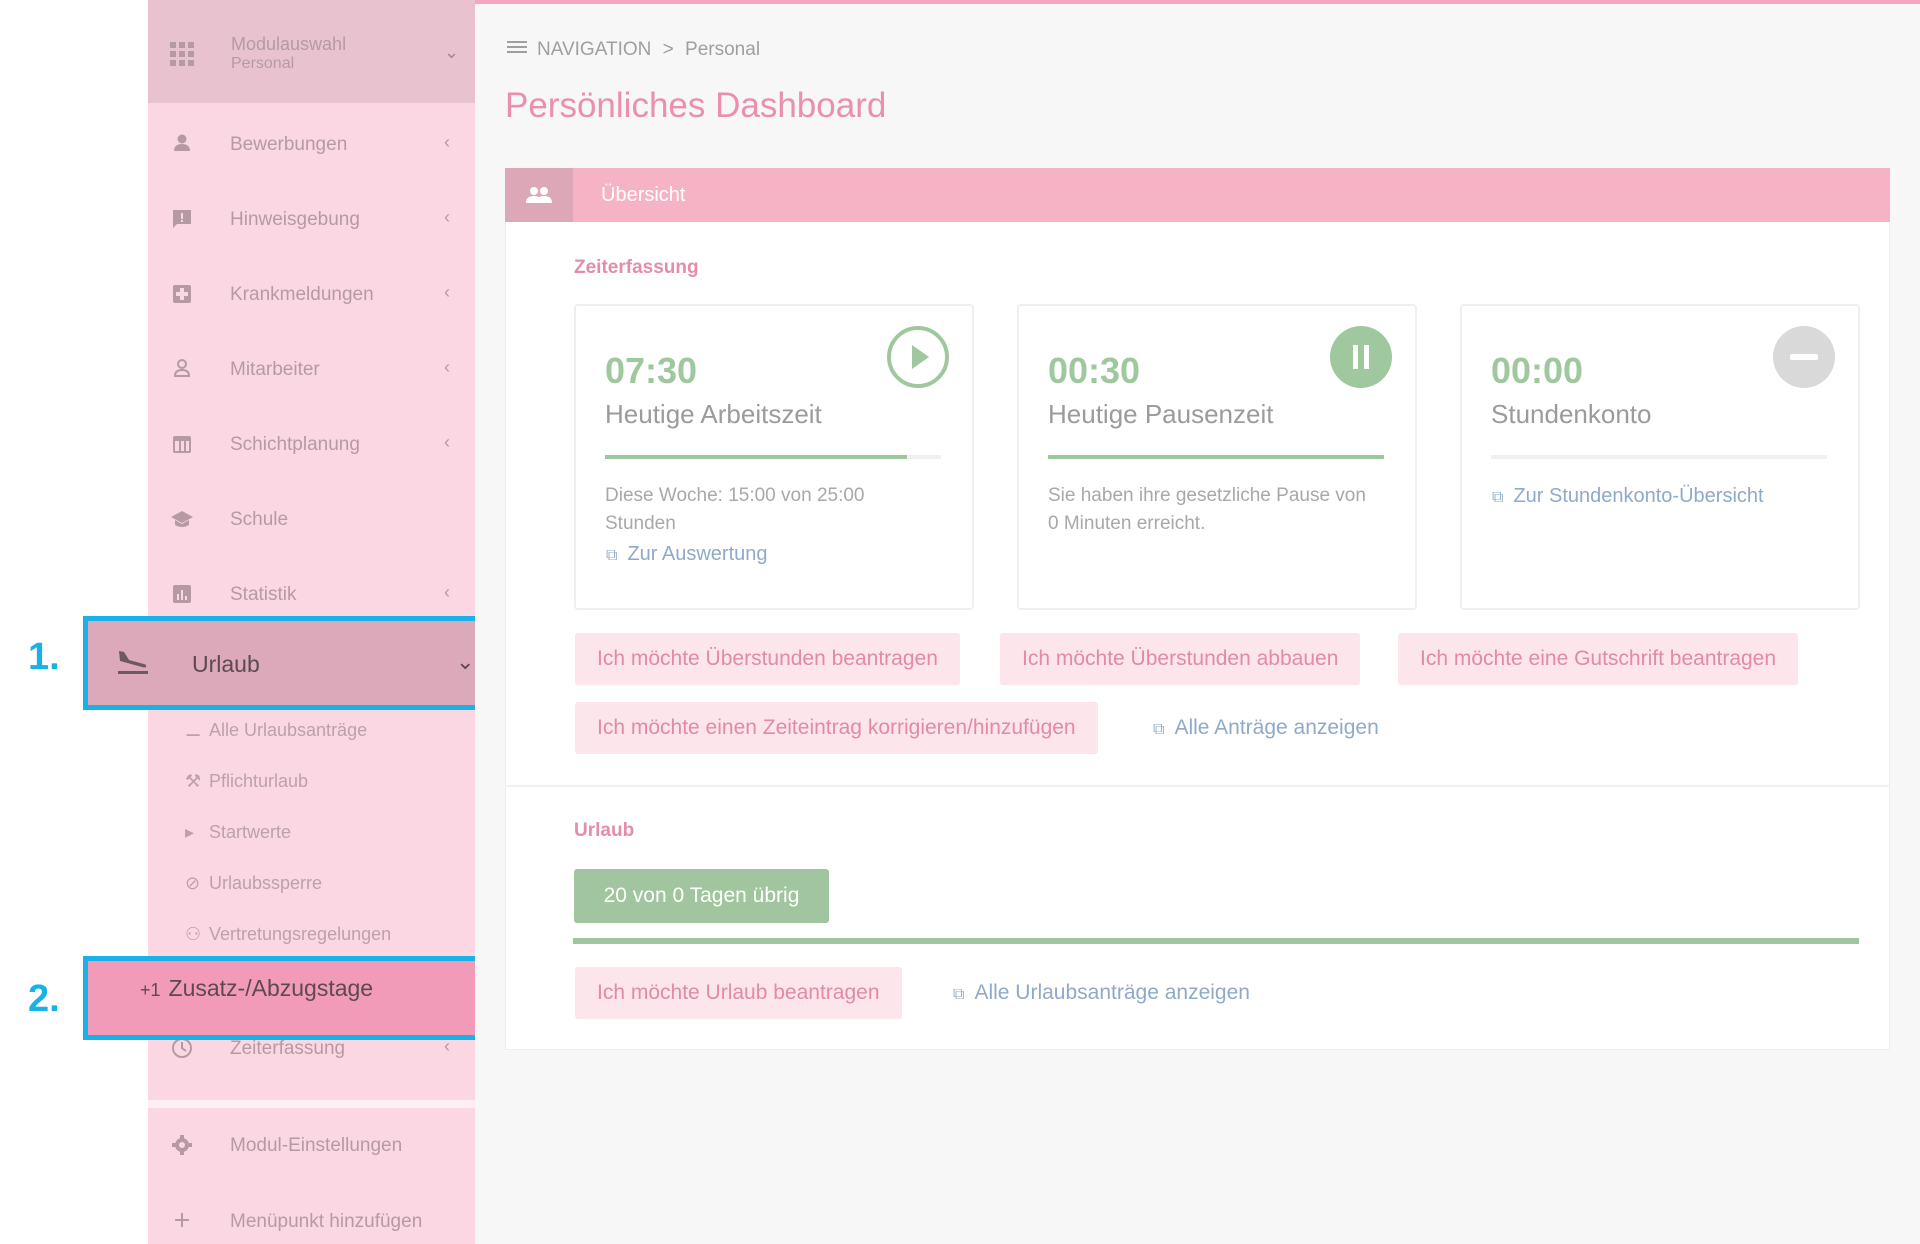 This screenshot has width=1920, height=1244. Describe the element at coordinates (182, 54) in the screenshot. I see `apps-grid-icon` at that location.